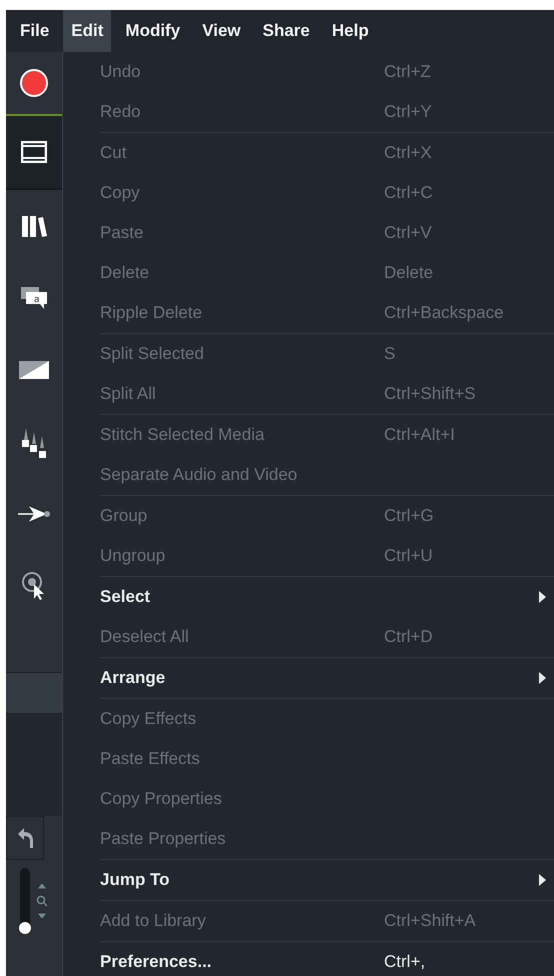 This screenshot has width=554, height=976. I want to click on undo-button, so click(25, 838).